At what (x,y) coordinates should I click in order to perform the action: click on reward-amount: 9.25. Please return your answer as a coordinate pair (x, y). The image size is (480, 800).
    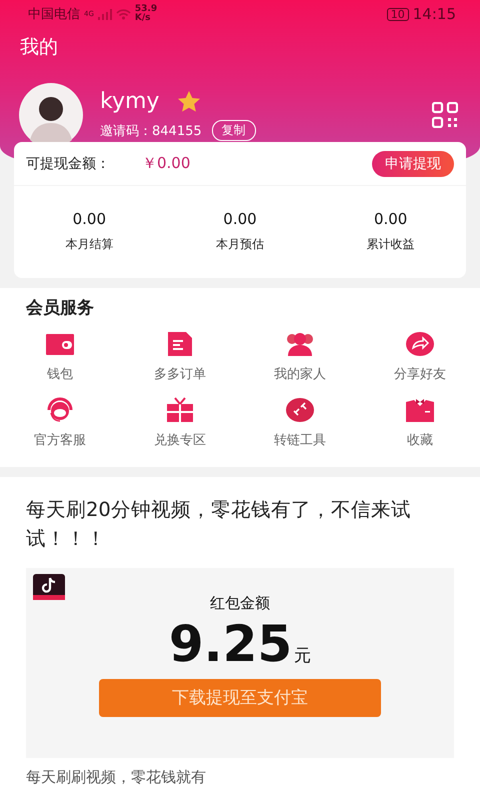
    Looking at the image, I should click on (230, 643).